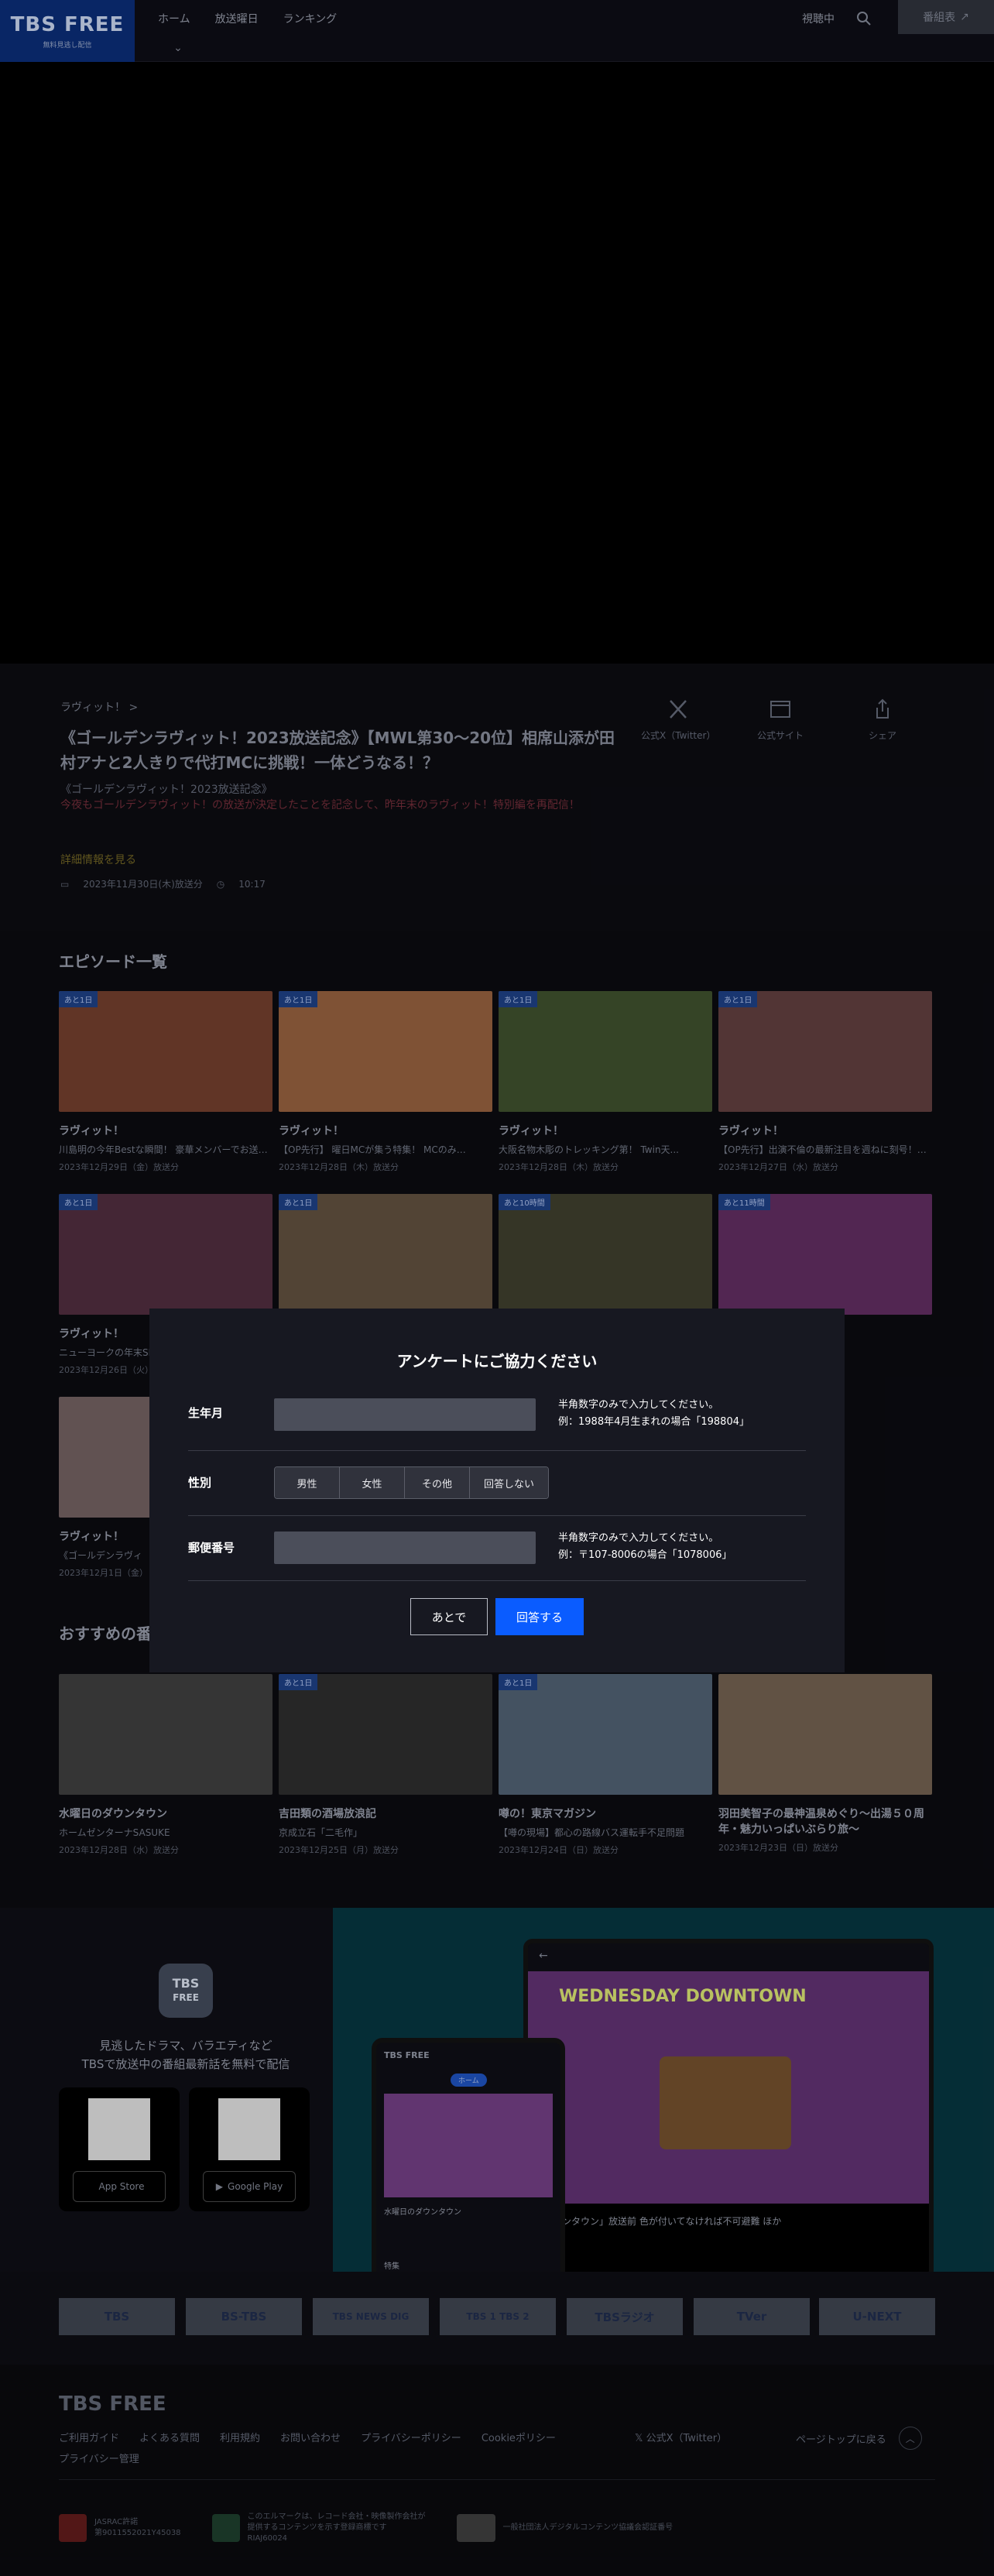  What do you see at coordinates (510, 1482) in the screenshot?
I see `gender-no-answer: 回答しない` at bounding box center [510, 1482].